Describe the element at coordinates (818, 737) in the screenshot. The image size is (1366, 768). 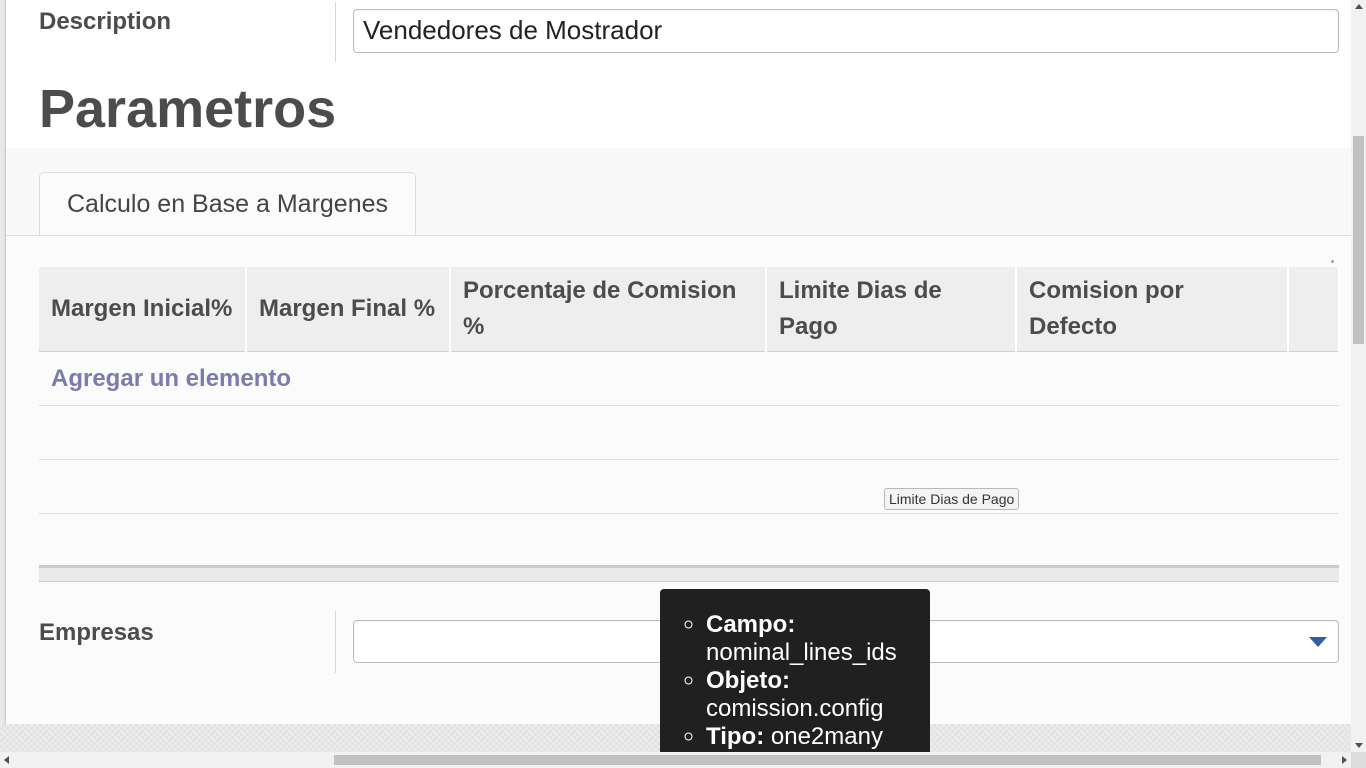
I see `tooltip-item-tipo: Tipo: one2many` at that location.